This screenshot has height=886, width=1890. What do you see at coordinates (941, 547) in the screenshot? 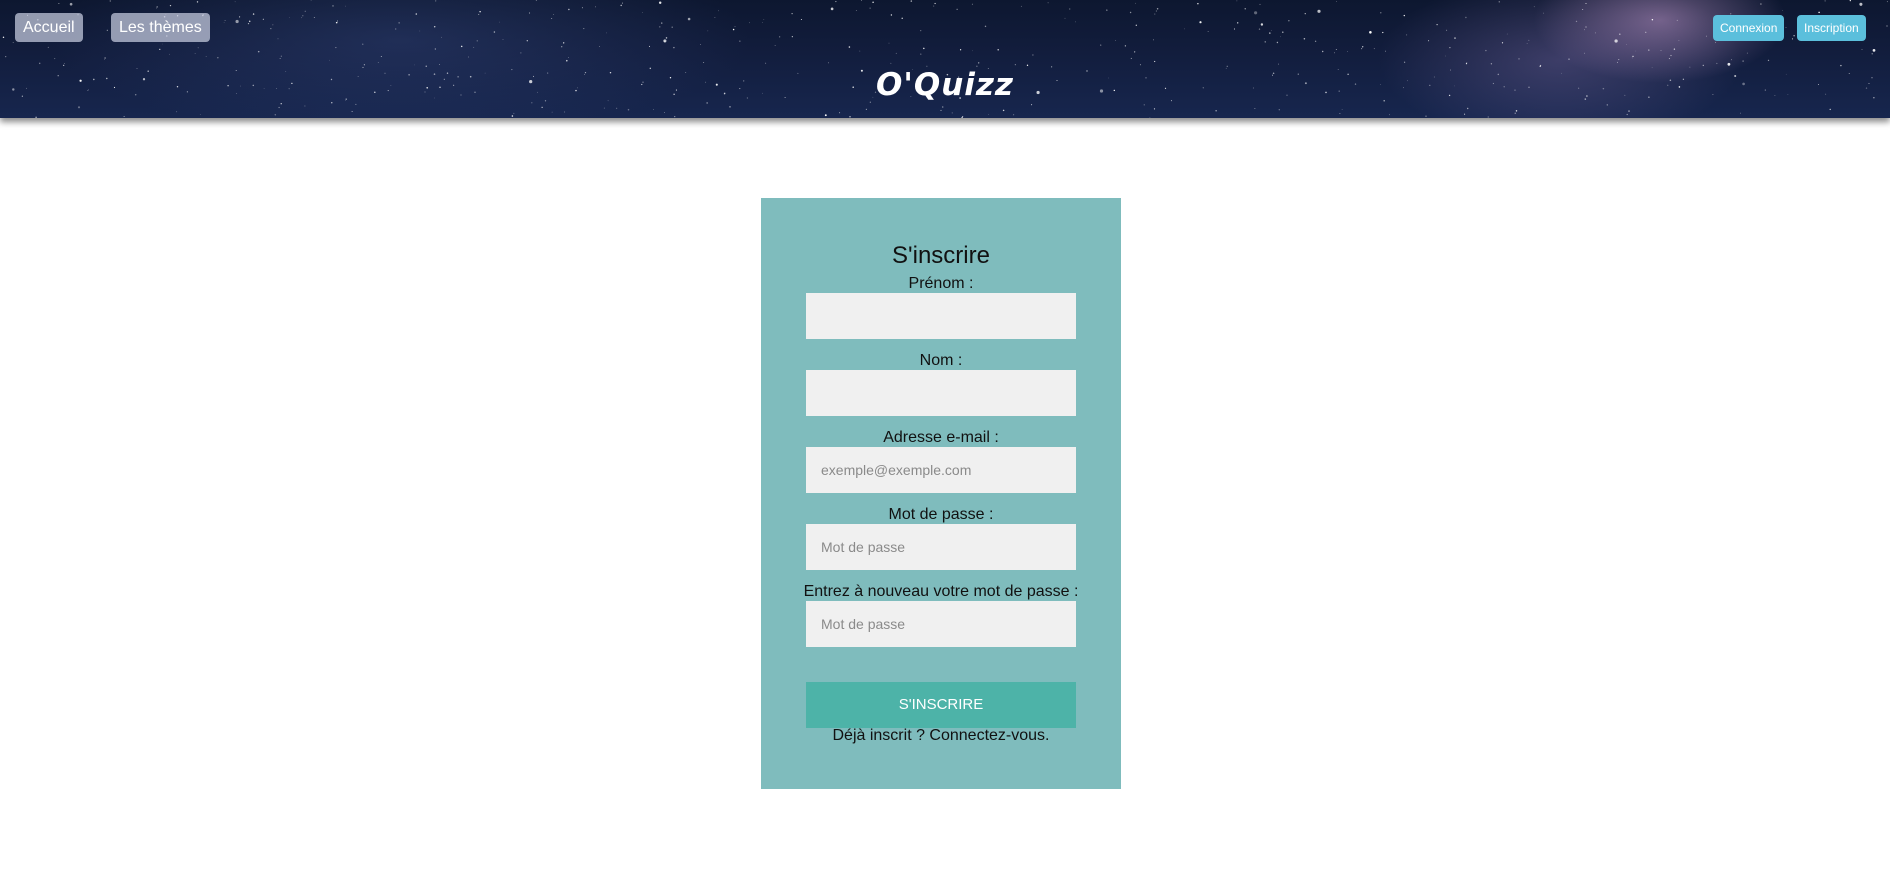
I see `password-input` at bounding box center [941, 547].